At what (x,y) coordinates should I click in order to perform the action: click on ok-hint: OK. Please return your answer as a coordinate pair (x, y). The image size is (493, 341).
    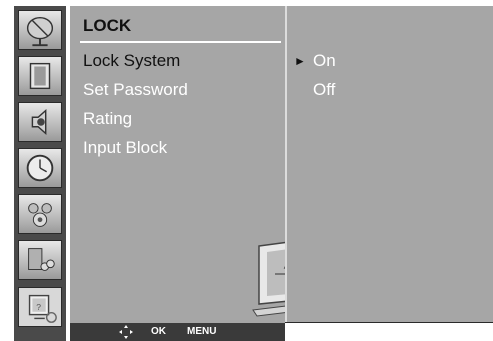
    Looking at the image, I should click on (158, 331).